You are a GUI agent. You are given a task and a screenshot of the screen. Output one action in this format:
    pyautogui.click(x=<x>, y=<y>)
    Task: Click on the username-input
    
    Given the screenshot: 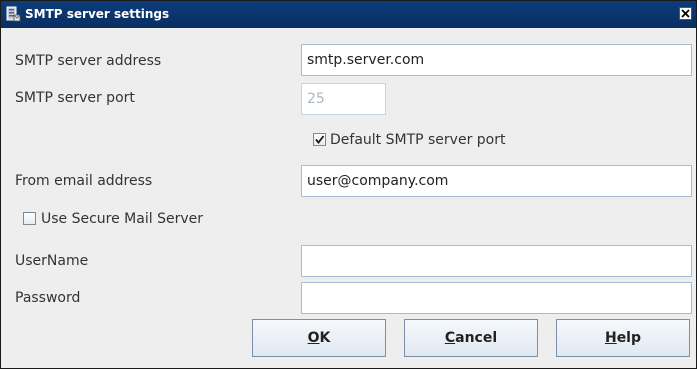 What is the action you would take?
    pyautogui.click(x=496, y=261)
    